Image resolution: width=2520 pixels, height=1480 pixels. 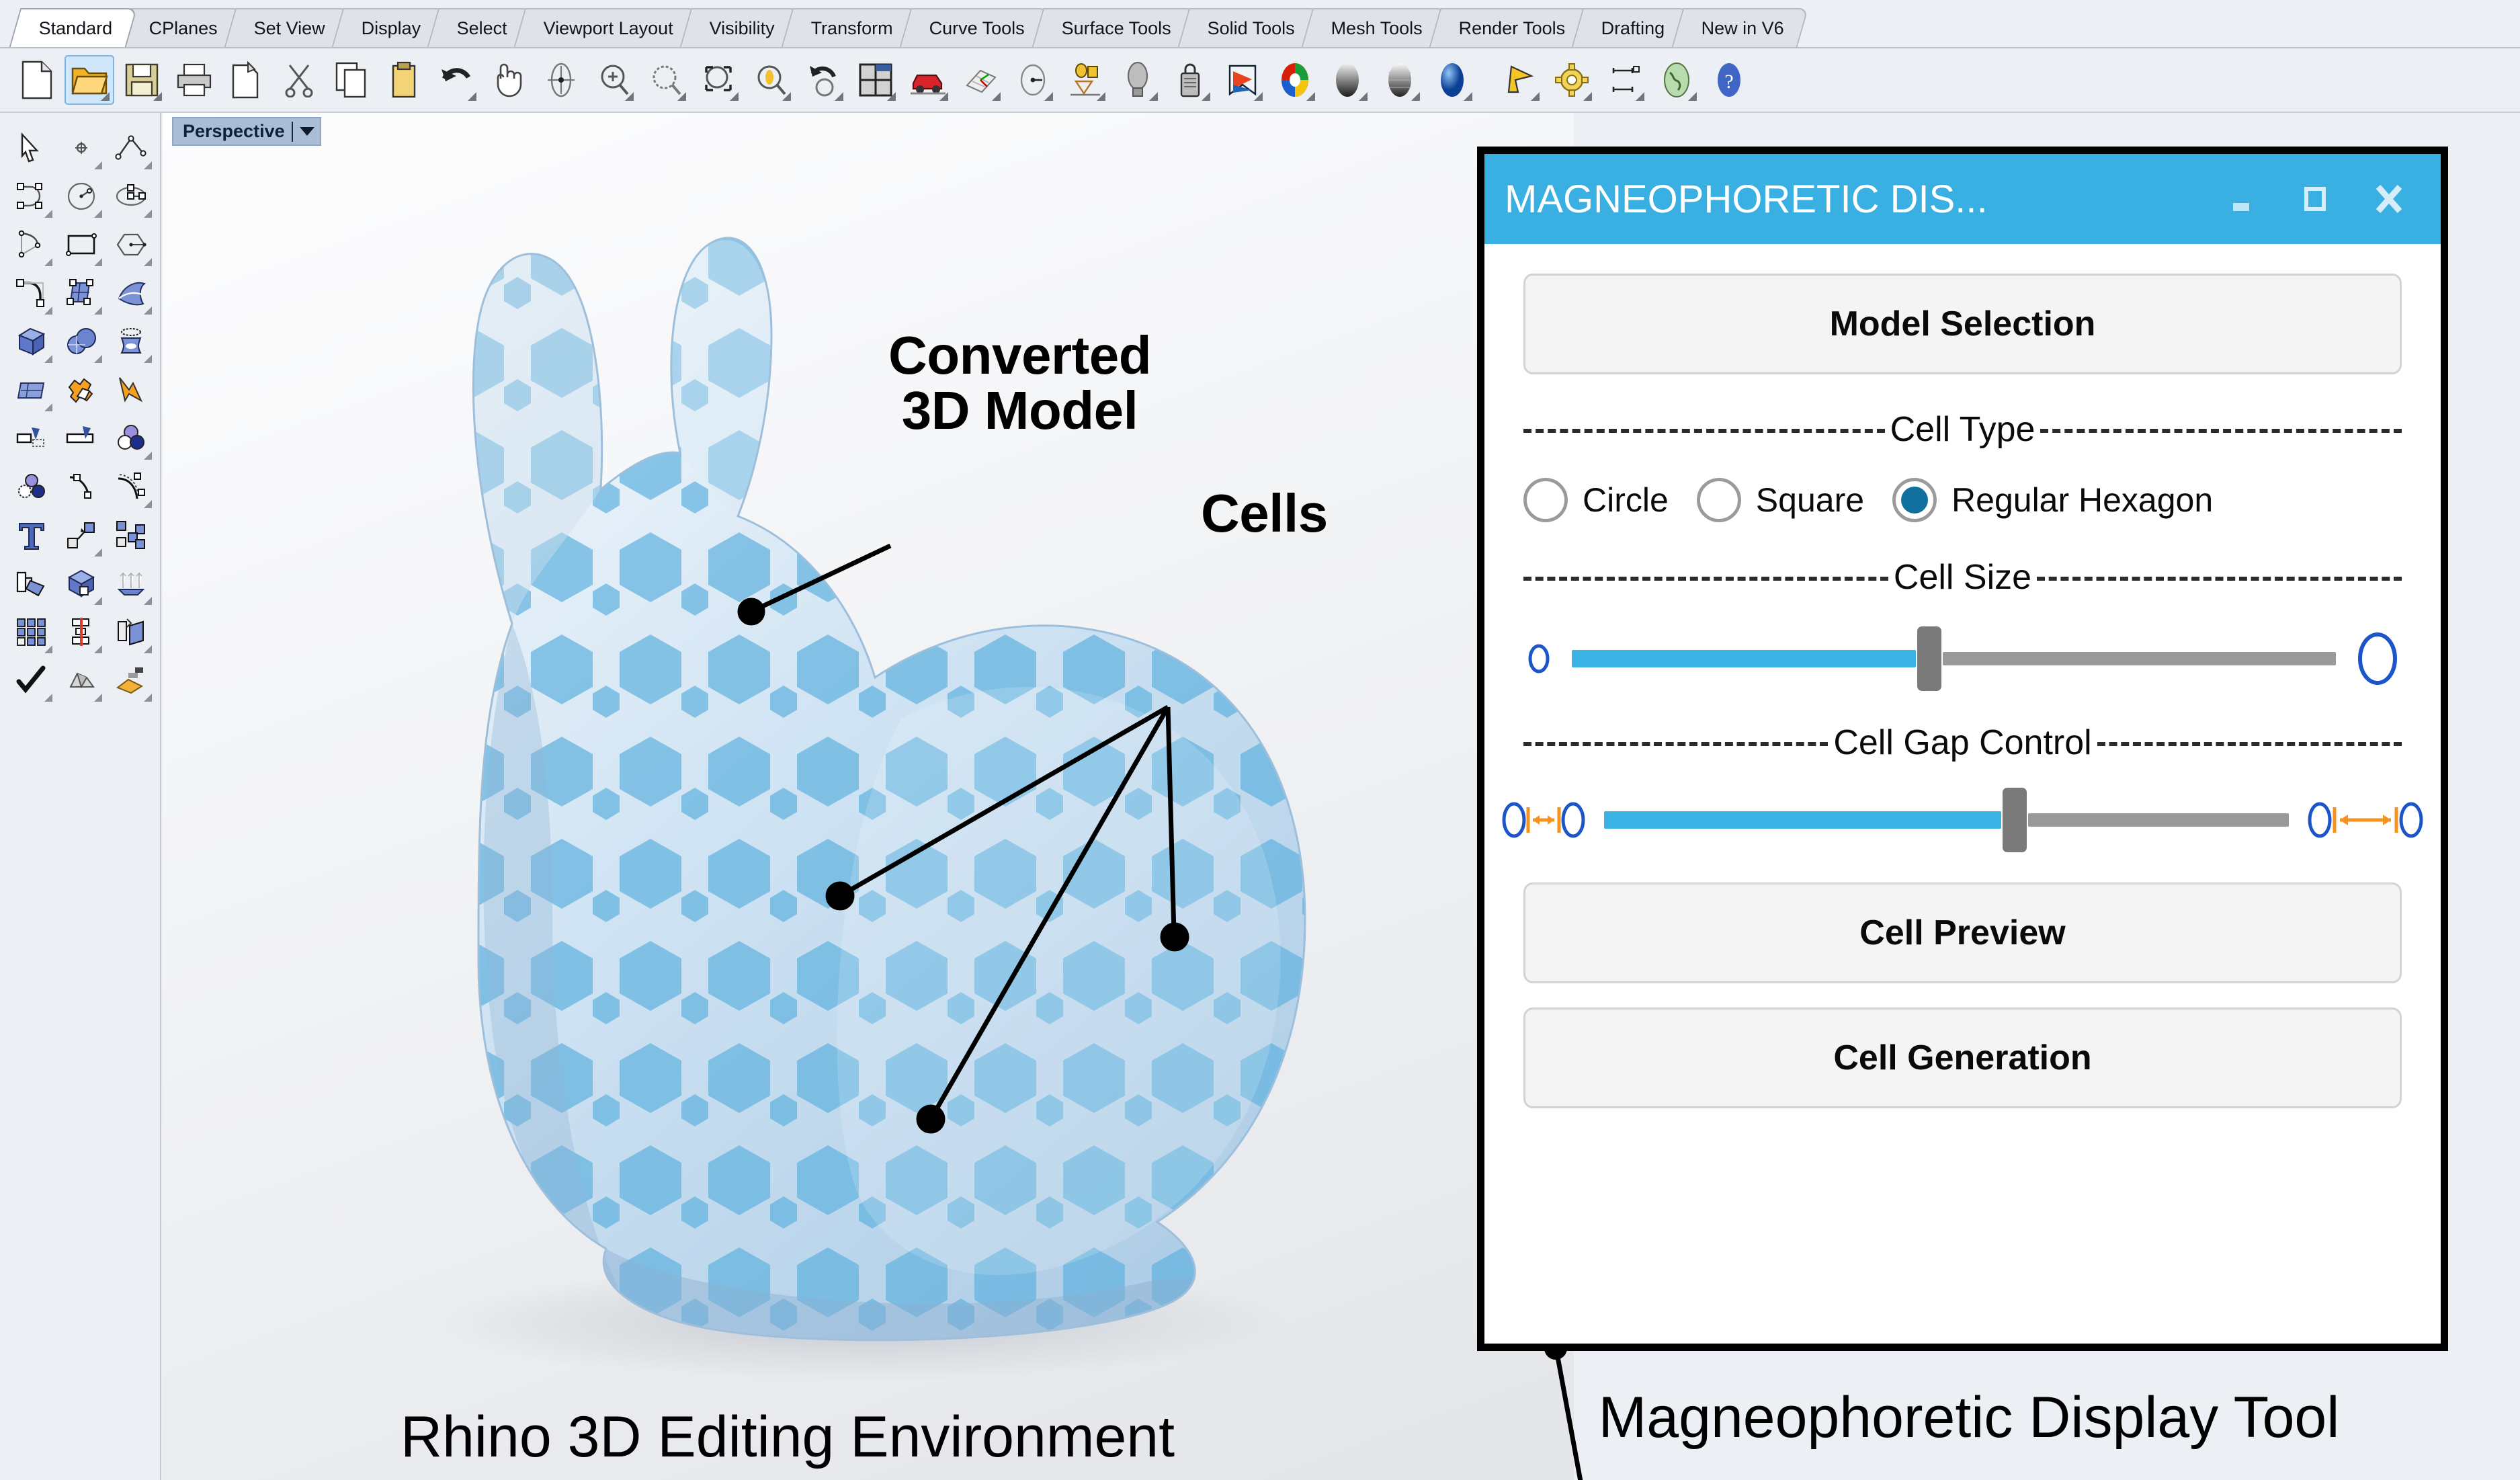 What do you see at coordinates (32, 680) in the screenshot?
I see `check-icon` at bounding box center [32, 680].